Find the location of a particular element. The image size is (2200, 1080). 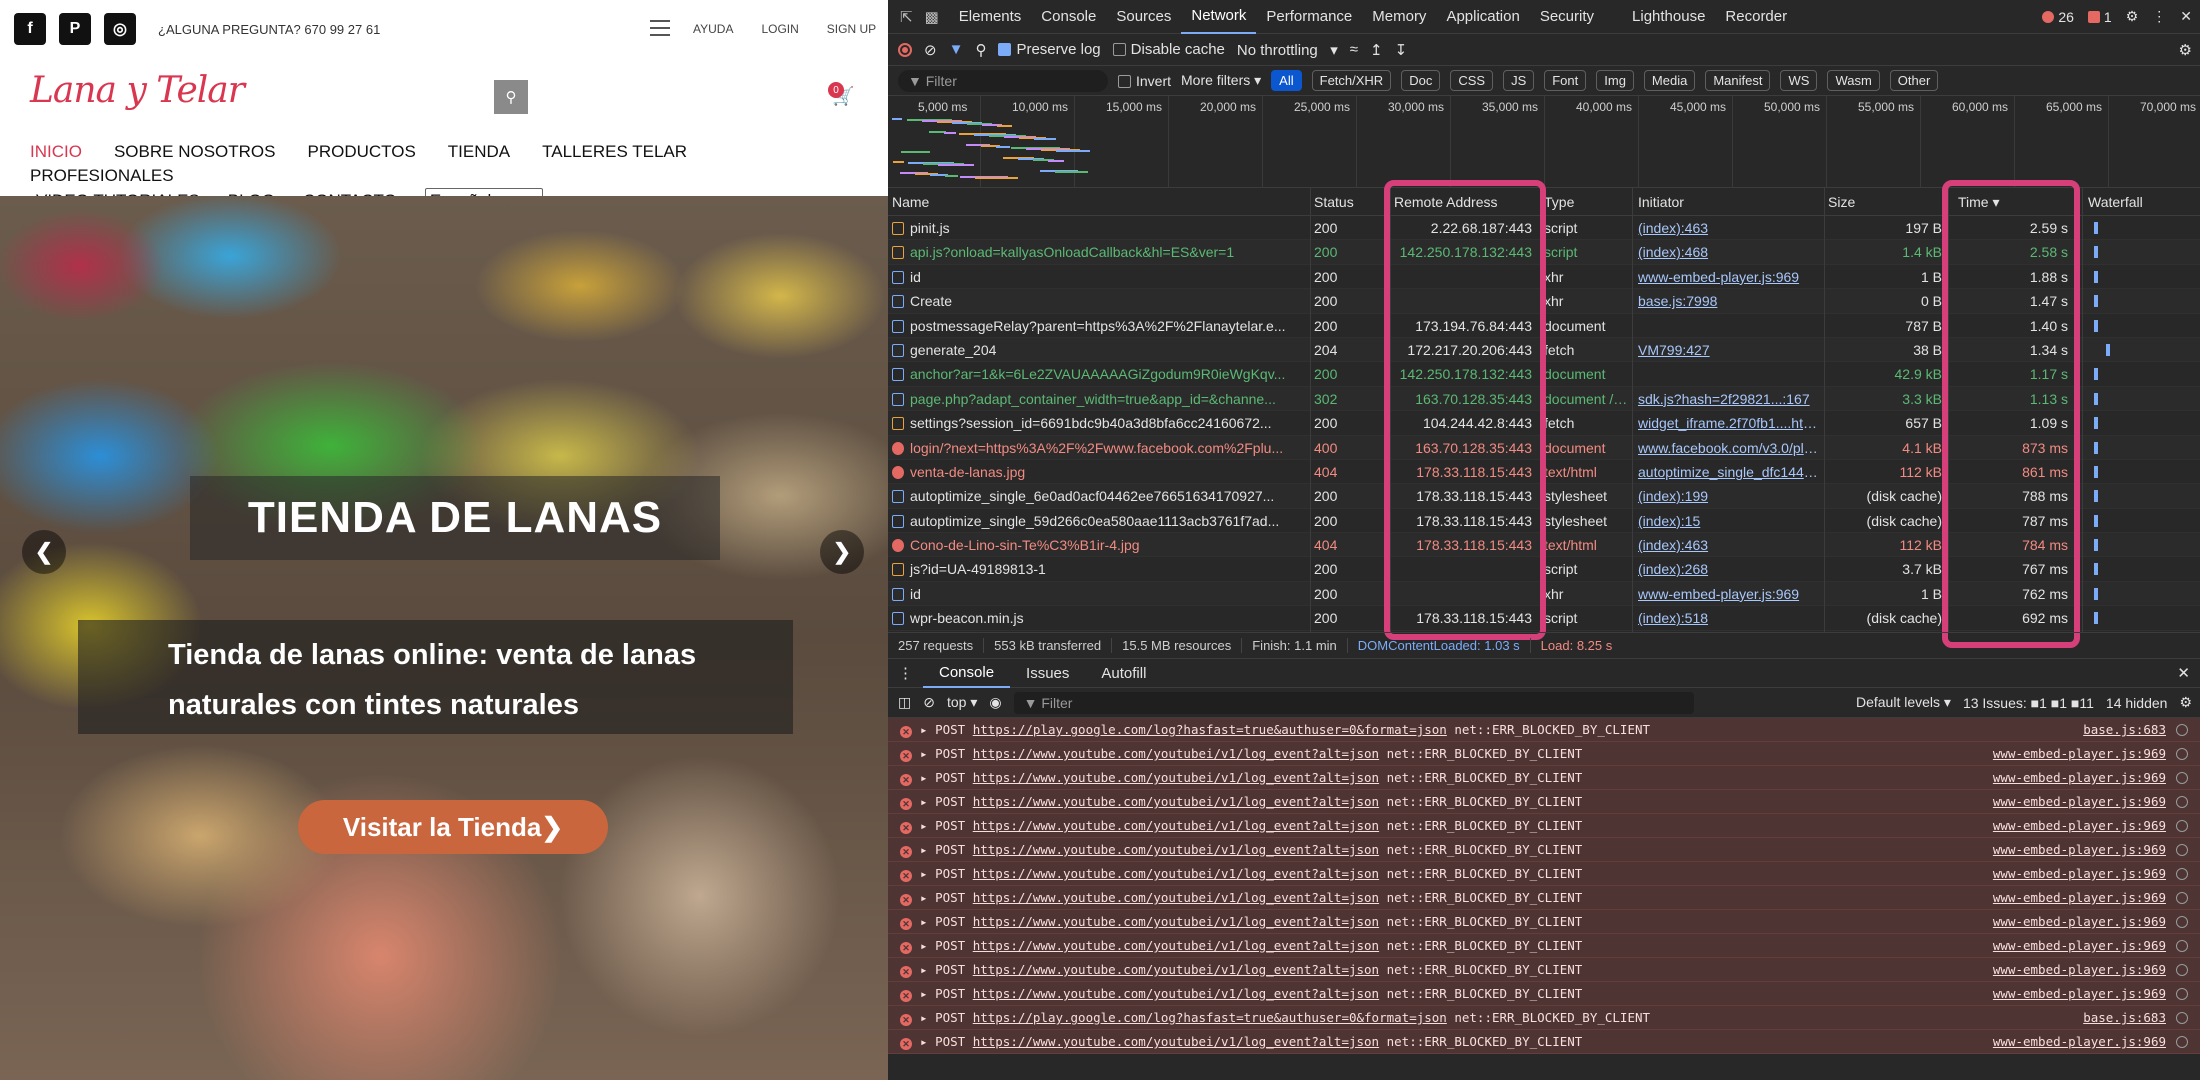

tab-sources: Sources is located at coordinates (1143, 17).